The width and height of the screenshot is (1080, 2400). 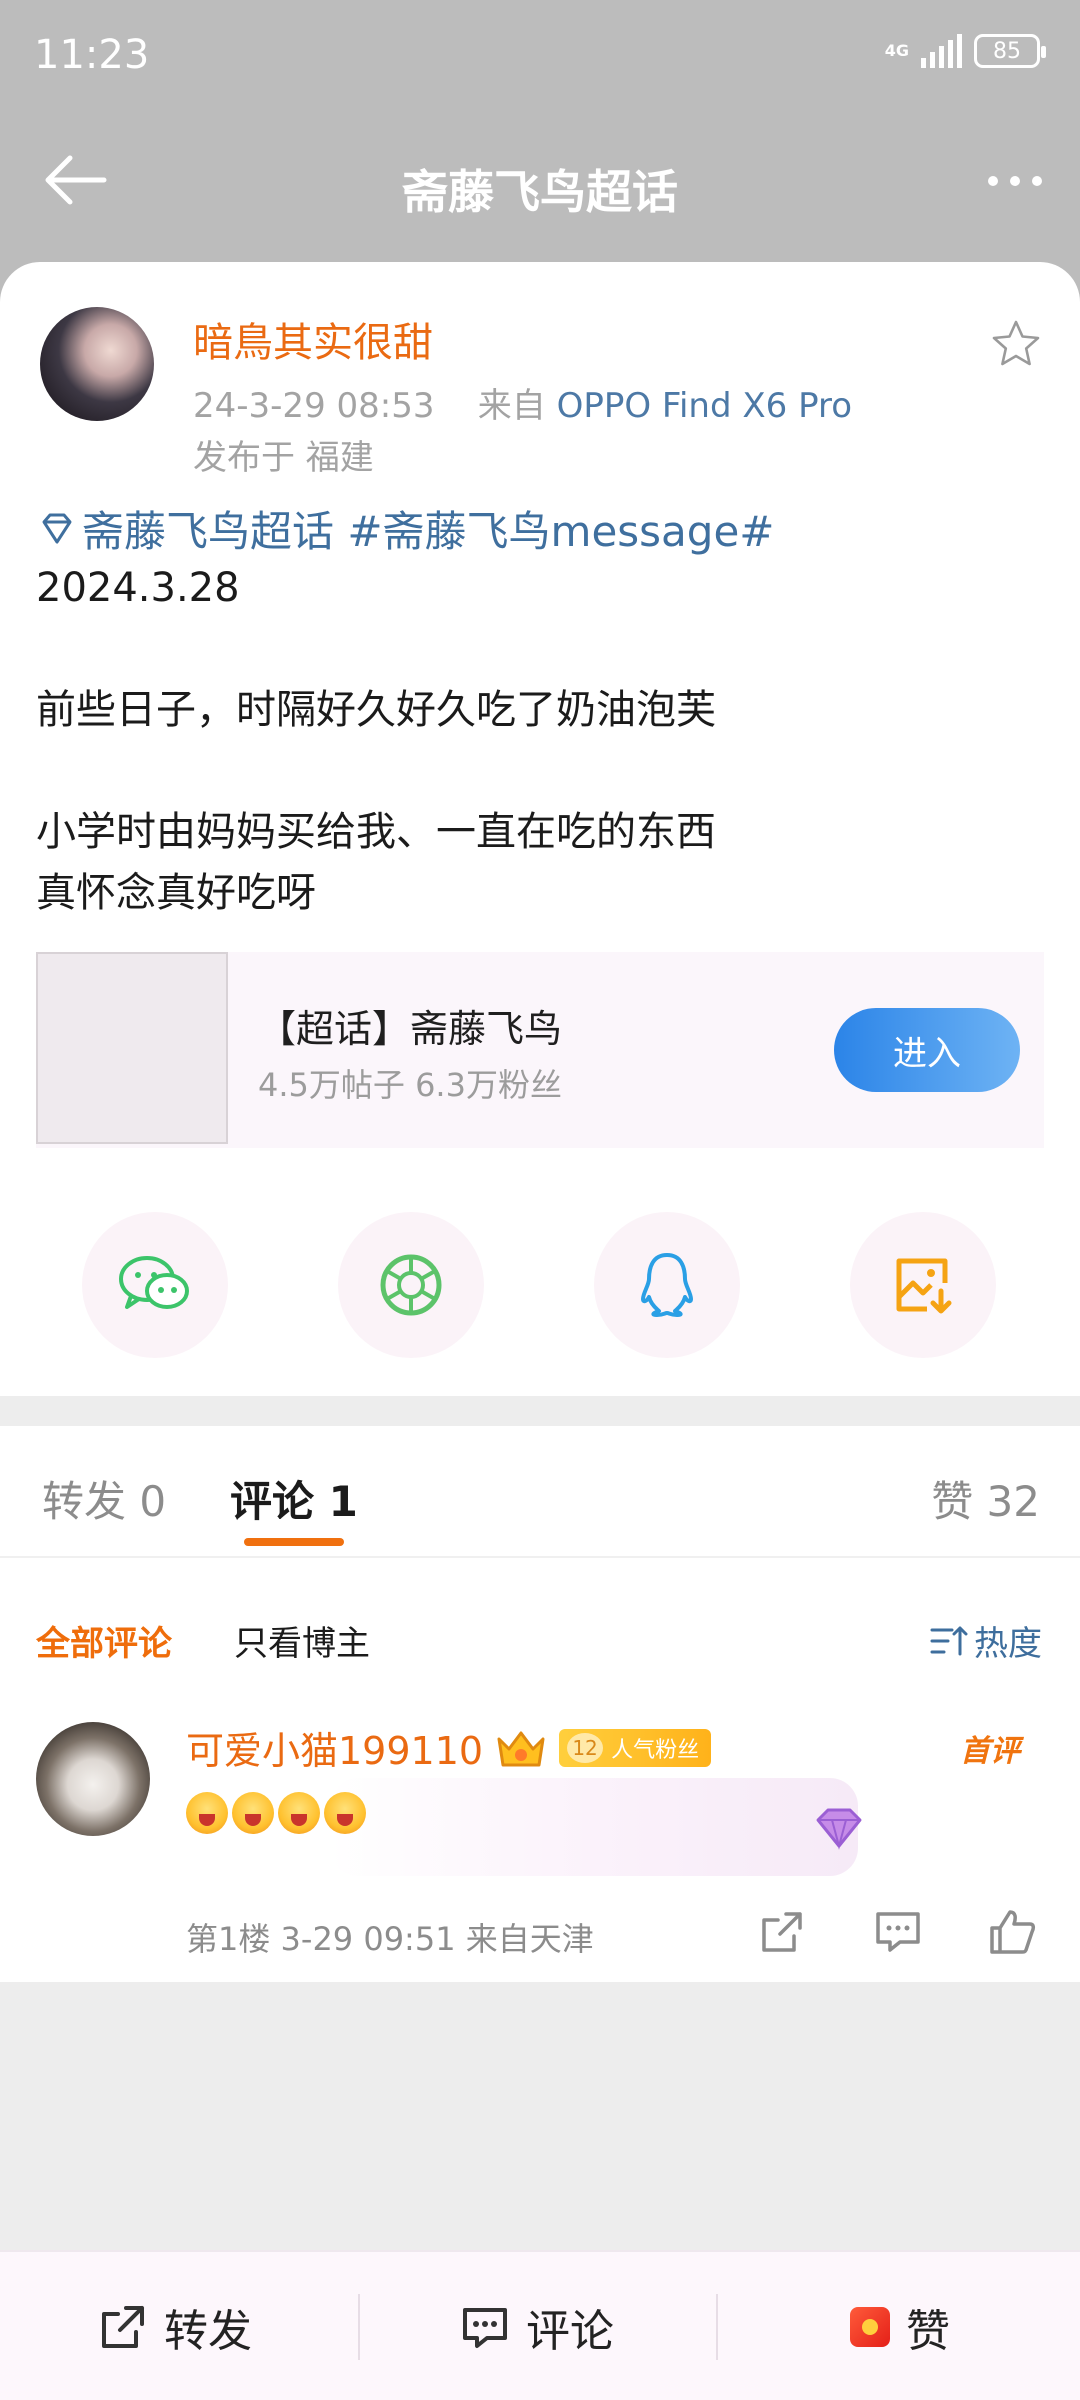 I want to click on hashtags-text: 斋藤飞鸟超话 #斋藤飞鸟message#, so click(x=428, y=528).